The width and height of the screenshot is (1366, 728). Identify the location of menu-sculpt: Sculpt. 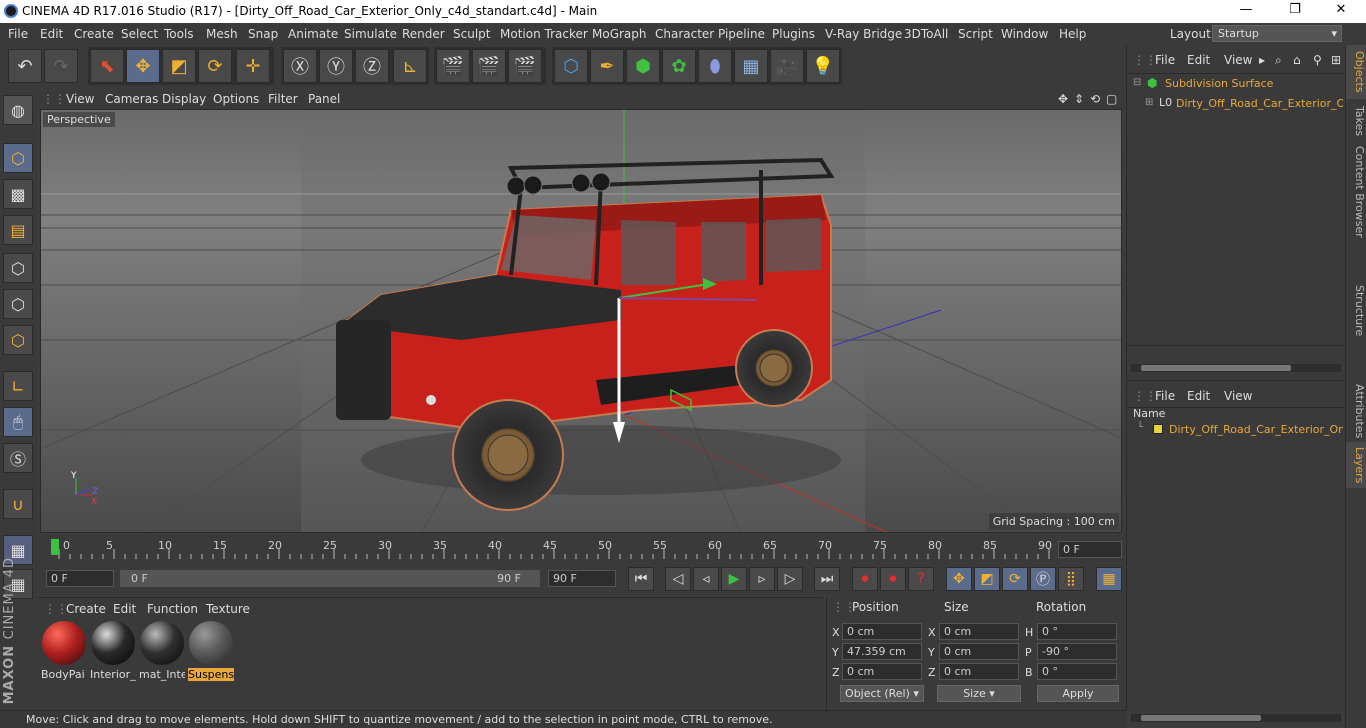
(471, 34).